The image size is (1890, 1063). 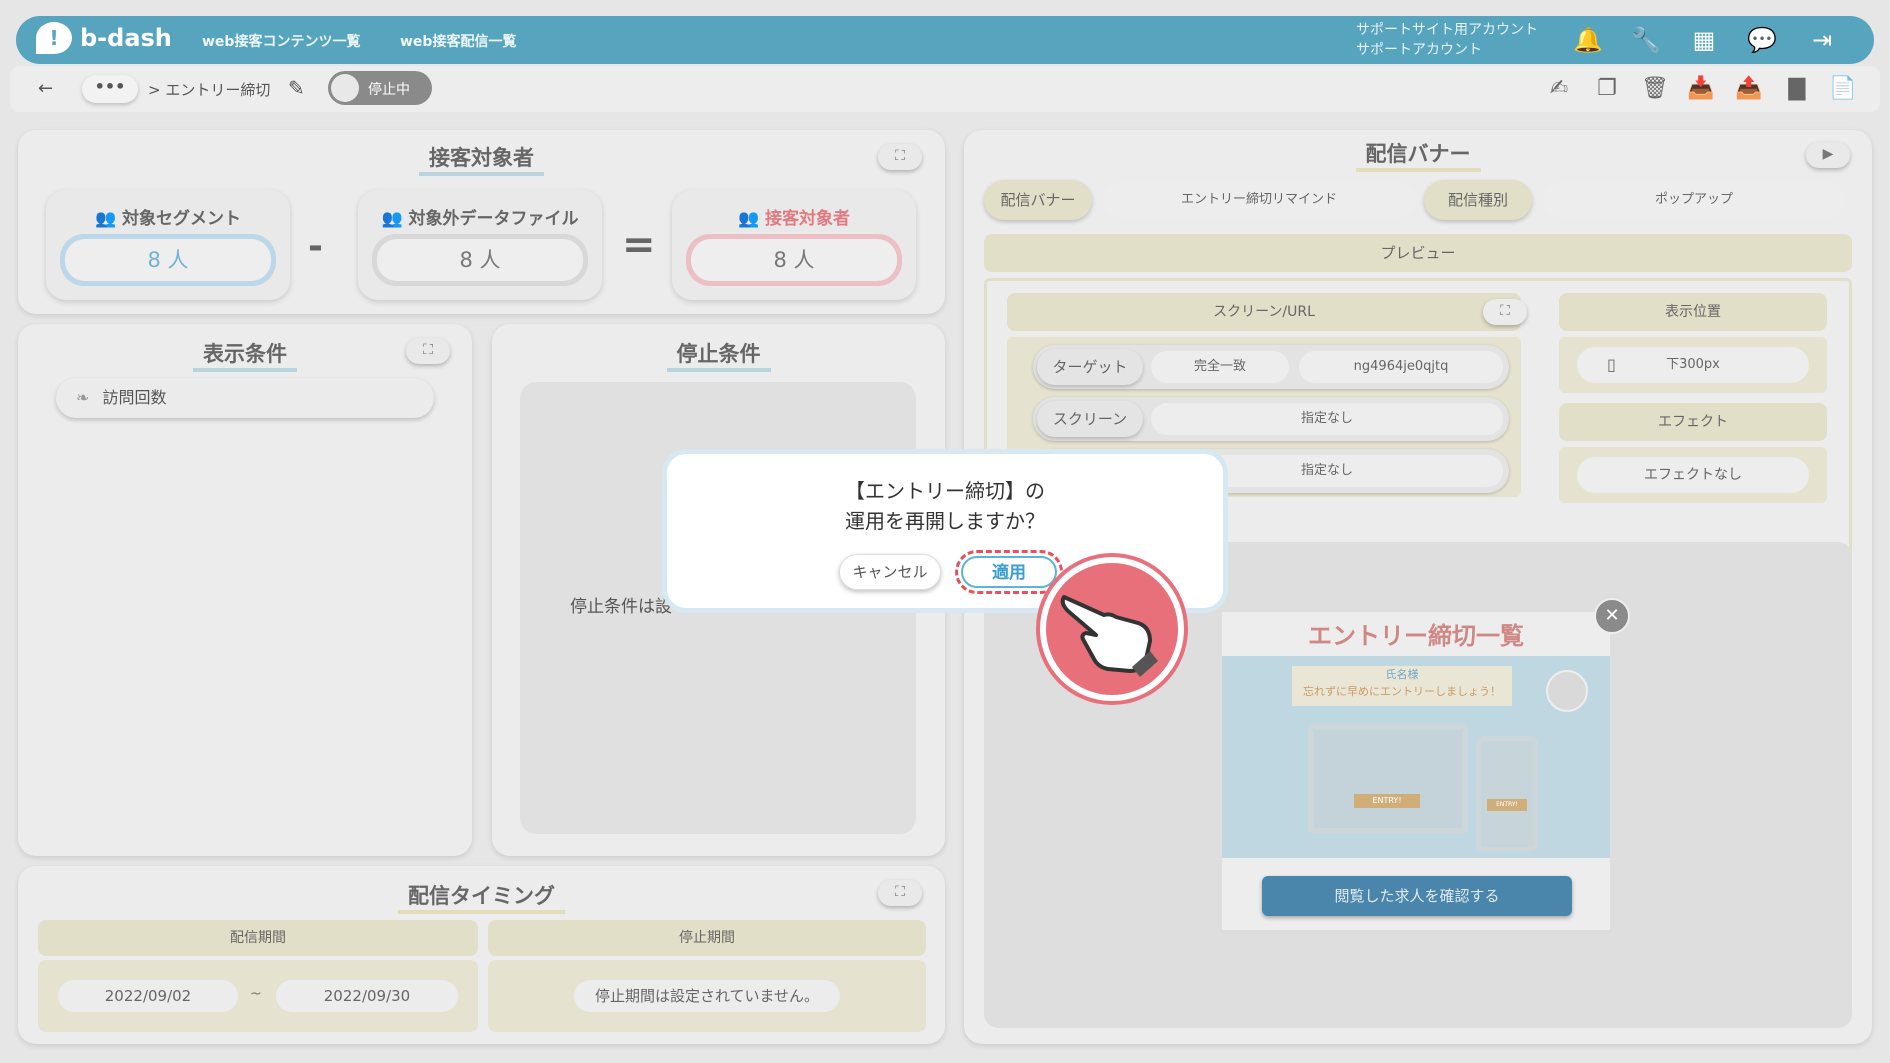 What do you see at coordinates (794, 260) in the screenshot?
I see `target-count: 8 人` at bounding box center [794, 260].